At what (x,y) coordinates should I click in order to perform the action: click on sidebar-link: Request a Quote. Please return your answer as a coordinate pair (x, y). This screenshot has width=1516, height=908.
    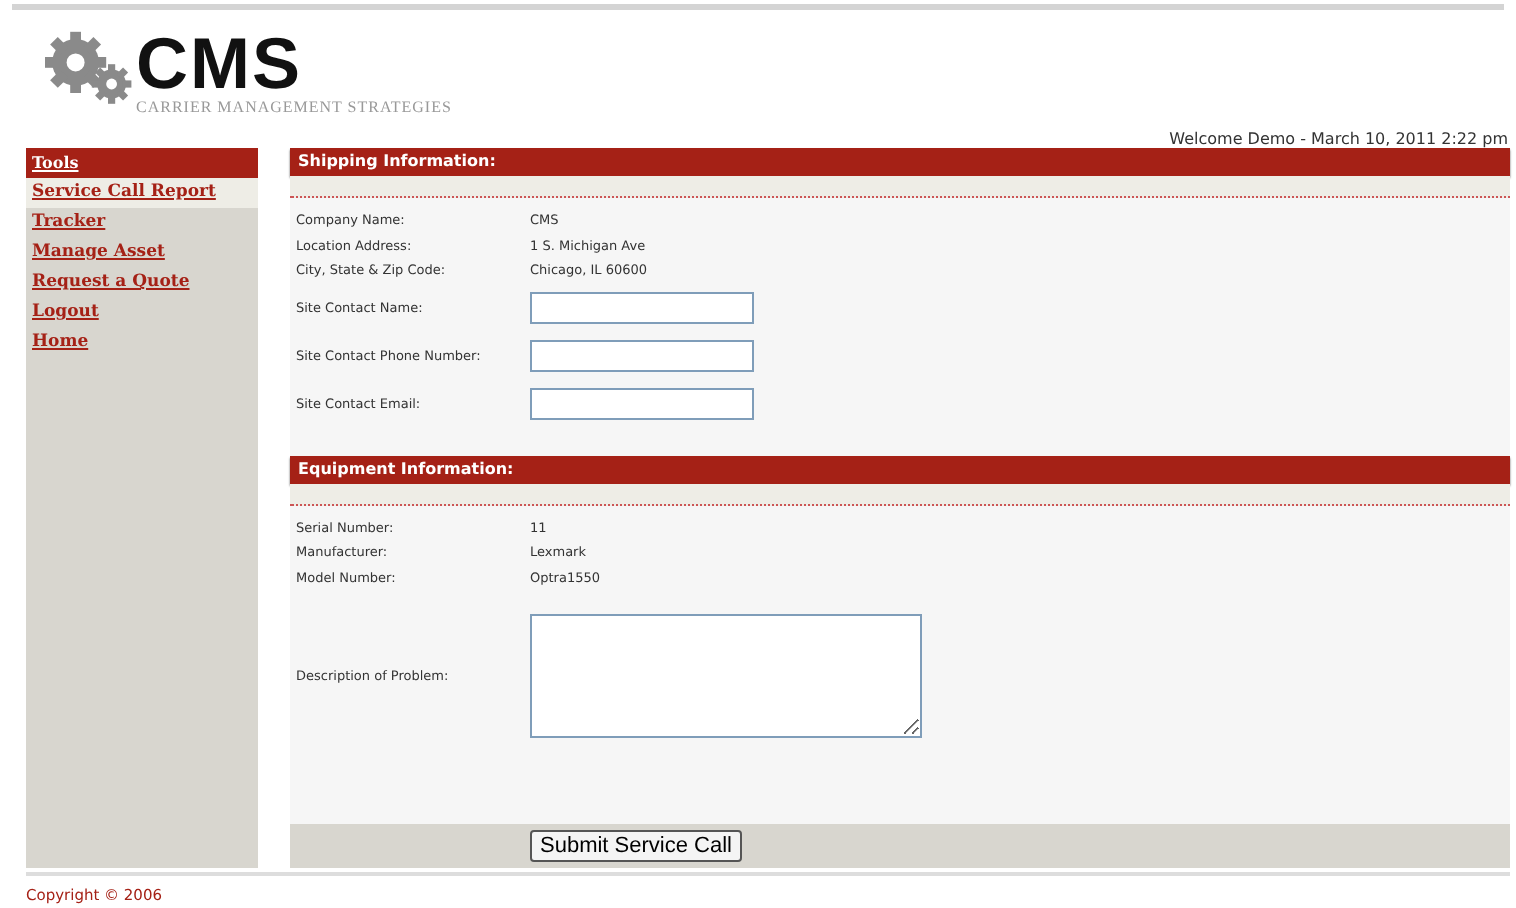
    Looking at the image, I should click on (142, 283).